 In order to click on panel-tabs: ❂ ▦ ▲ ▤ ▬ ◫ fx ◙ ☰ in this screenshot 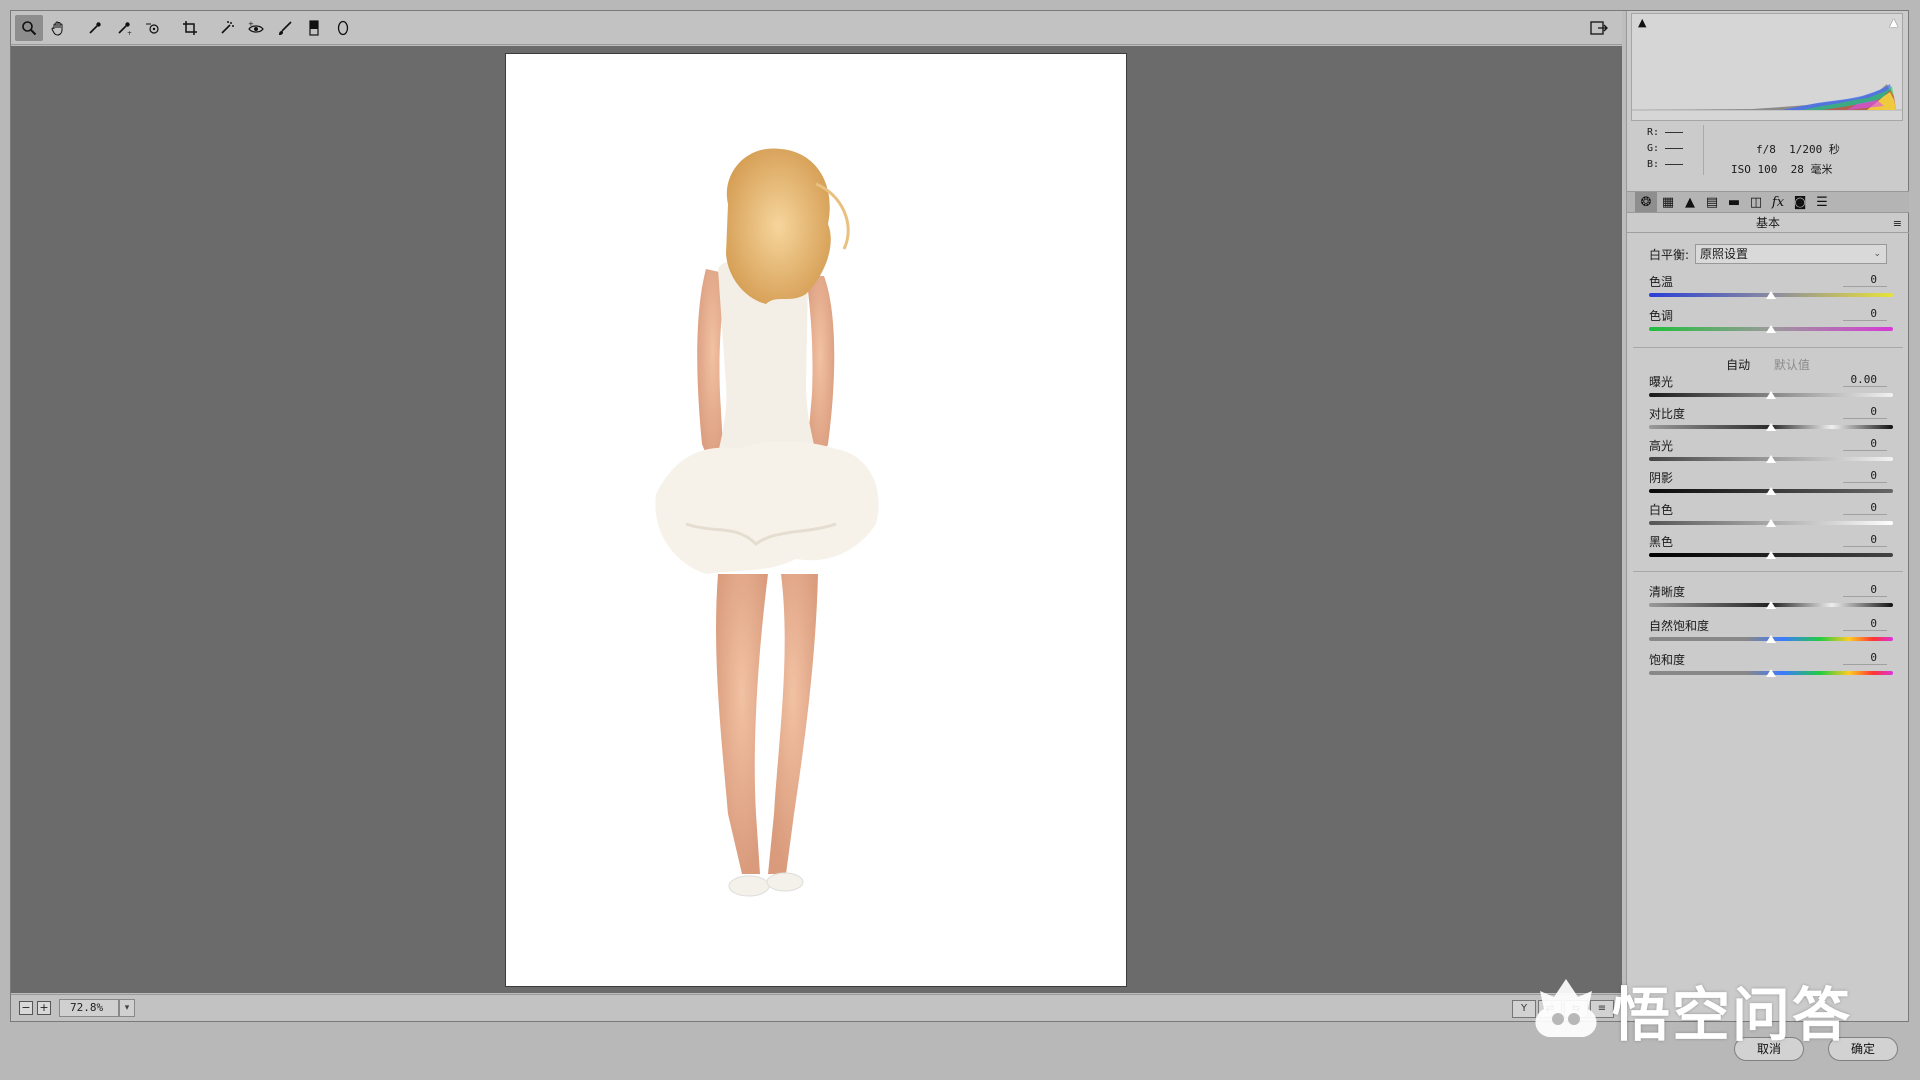, I will do `click(1768, 202)`.